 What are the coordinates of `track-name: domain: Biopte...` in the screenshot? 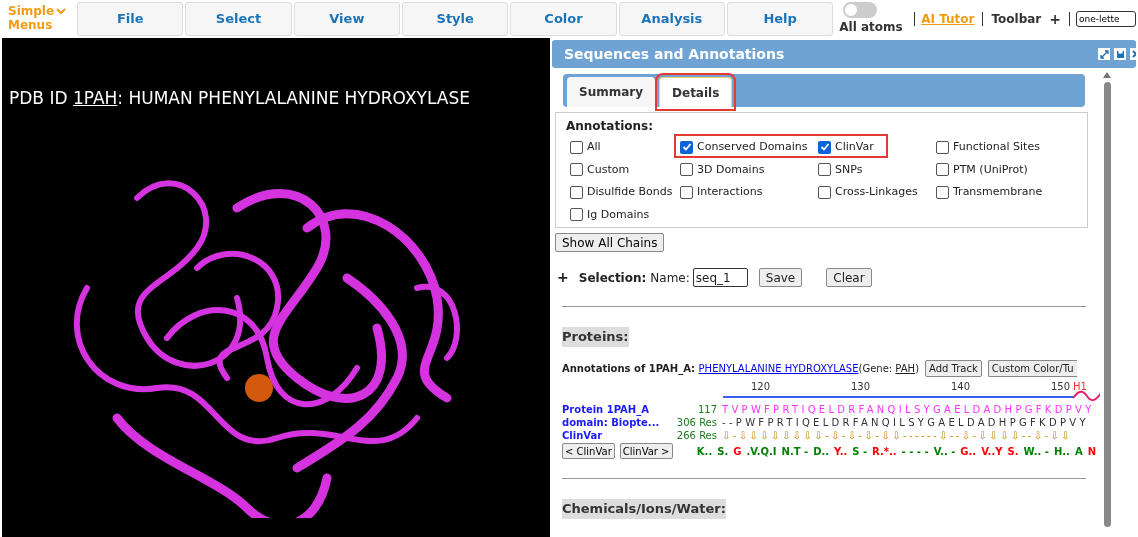 It's located at (617, 422).